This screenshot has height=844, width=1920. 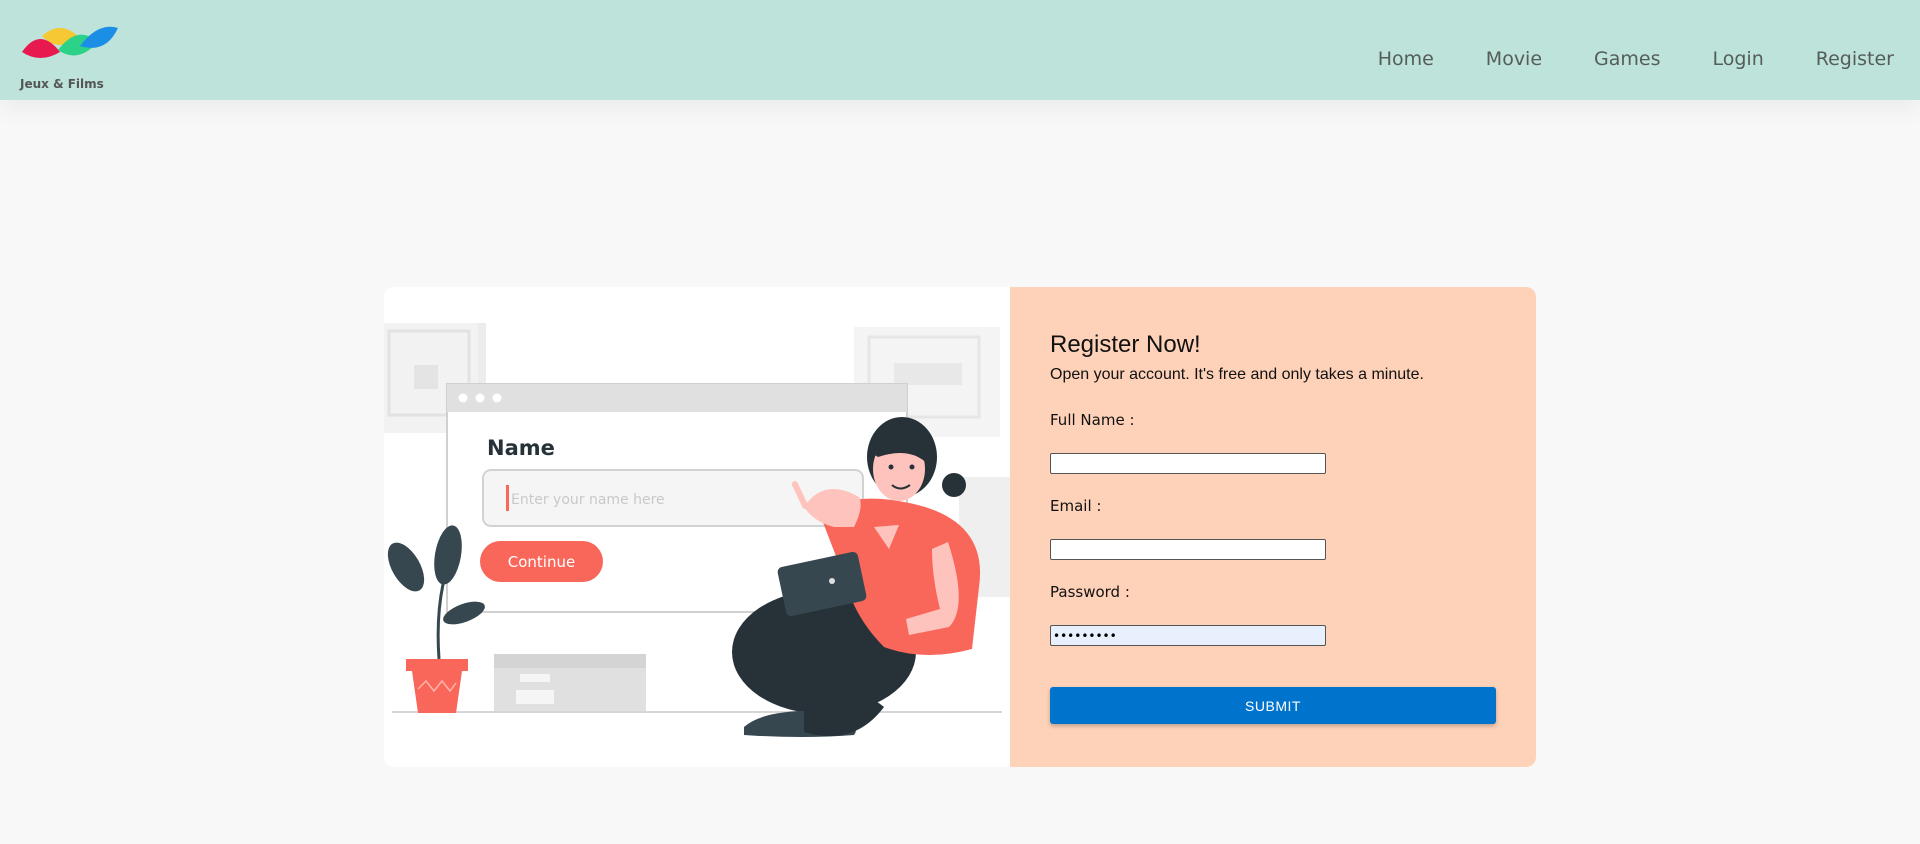 I want to click on illustration-name-placeholder: Enter your name here, so click(x=588, y=500).